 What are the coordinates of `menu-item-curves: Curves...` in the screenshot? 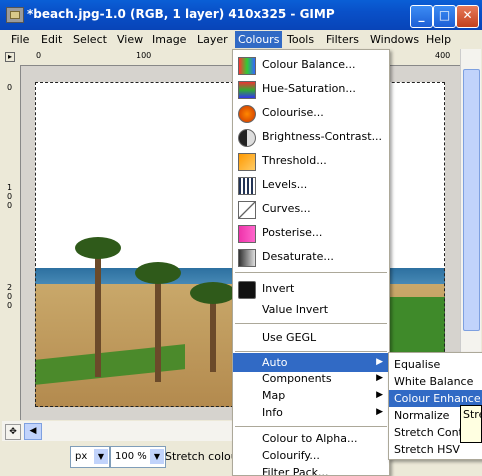 It's located at (311, 209).